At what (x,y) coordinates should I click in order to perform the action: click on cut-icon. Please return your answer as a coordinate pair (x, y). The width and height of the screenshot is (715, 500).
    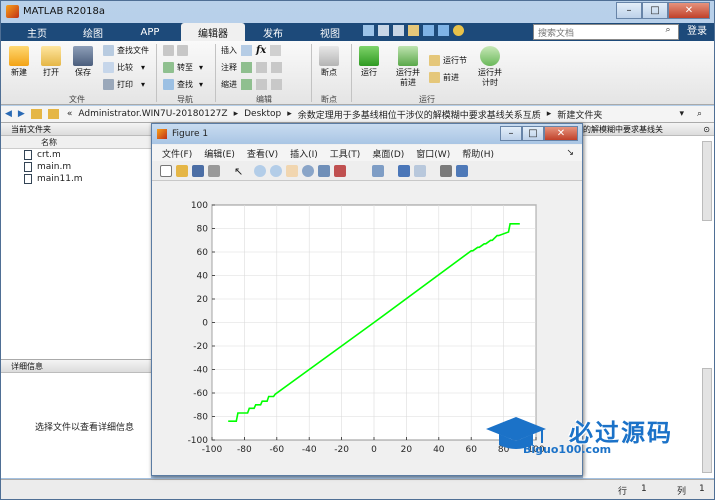
    Looking at the image, I should click on (383, 30).